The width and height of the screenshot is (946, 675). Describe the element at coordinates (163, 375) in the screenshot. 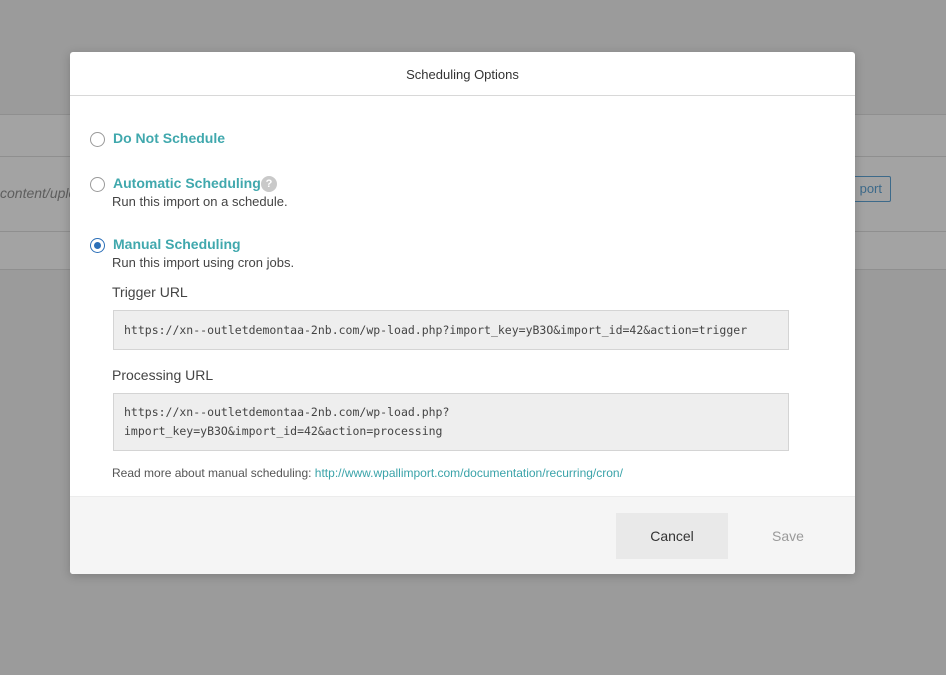

I see `processing-url-label: Processing URL` at that location.